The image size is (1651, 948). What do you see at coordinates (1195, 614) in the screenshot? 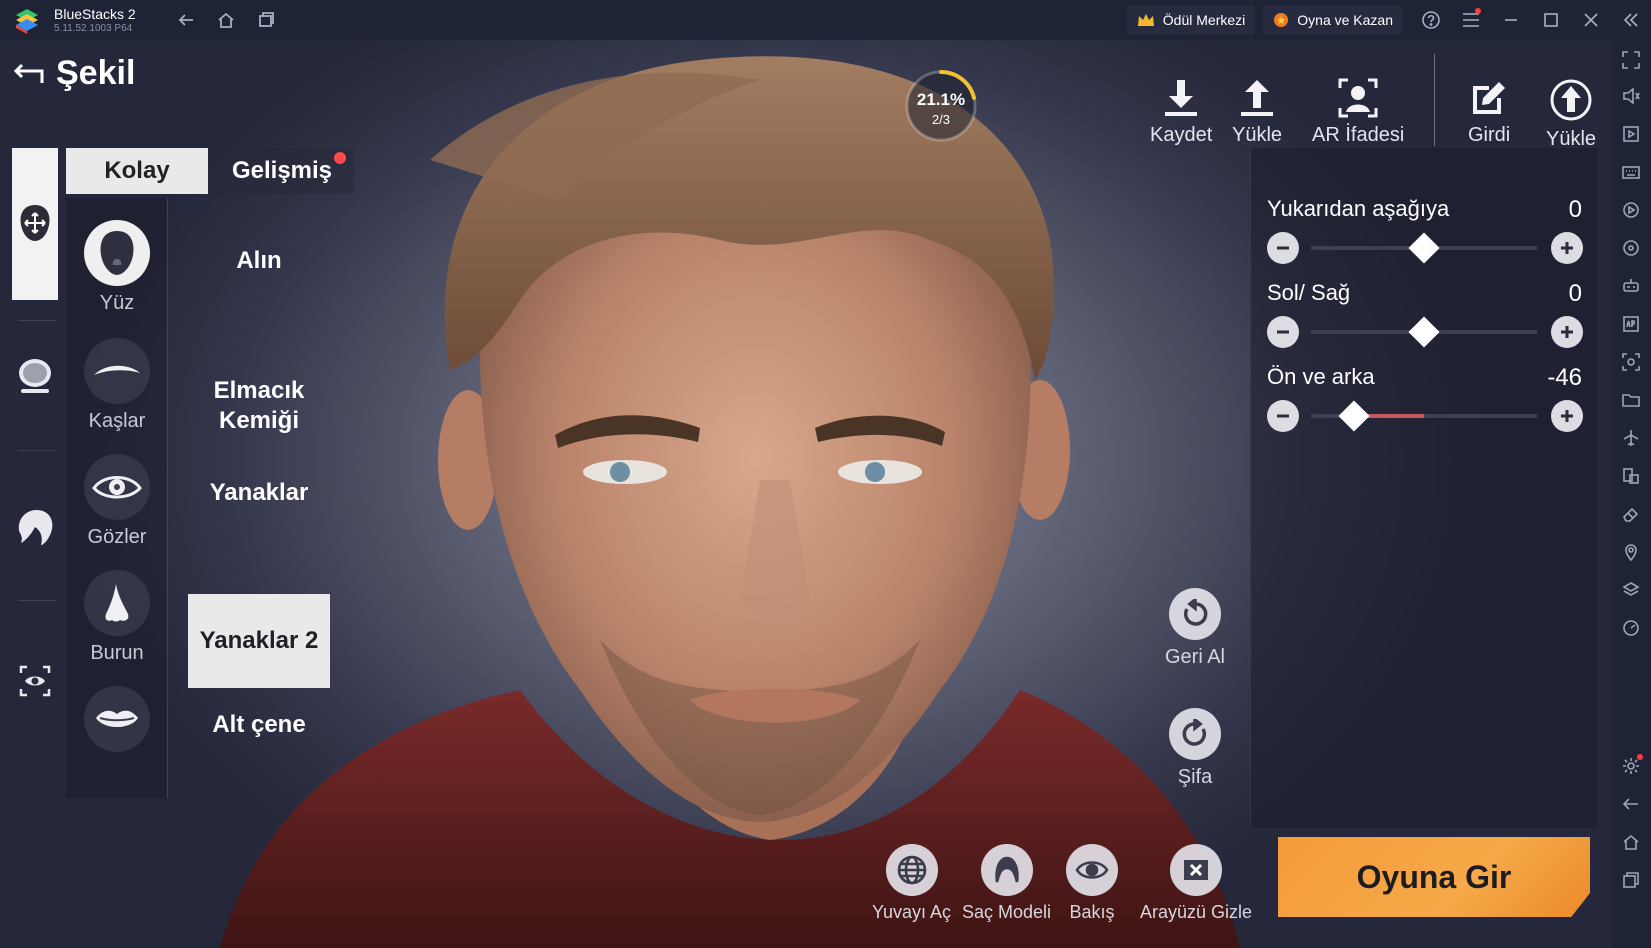
I see `undo-icon` at bounding box center [1195, 614].